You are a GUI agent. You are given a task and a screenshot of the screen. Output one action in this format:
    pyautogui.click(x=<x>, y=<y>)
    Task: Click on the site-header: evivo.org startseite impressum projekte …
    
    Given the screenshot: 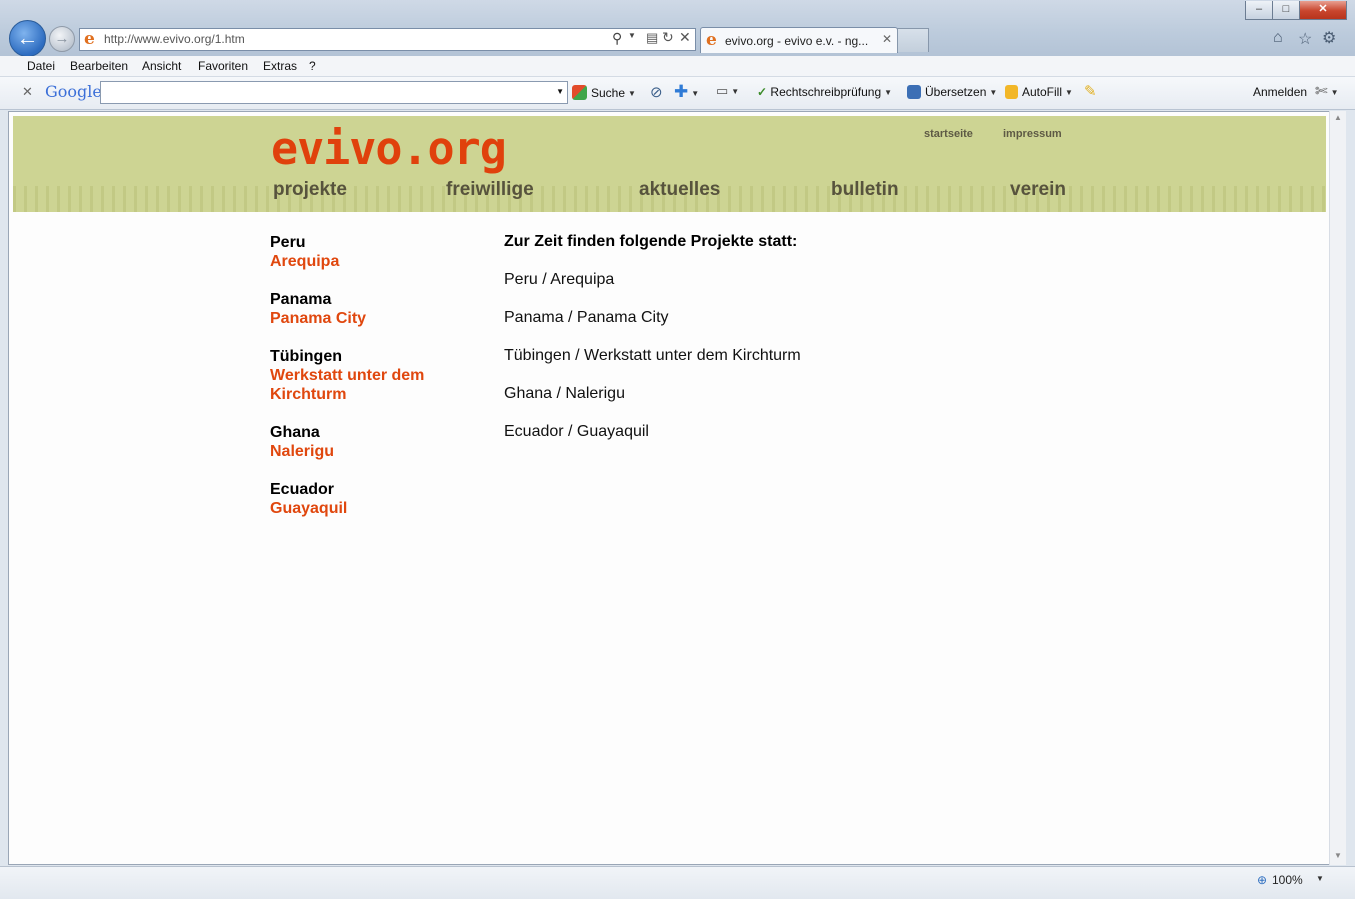 What is the action you would take?
    pyautogui.click(x=669, y=164)
    